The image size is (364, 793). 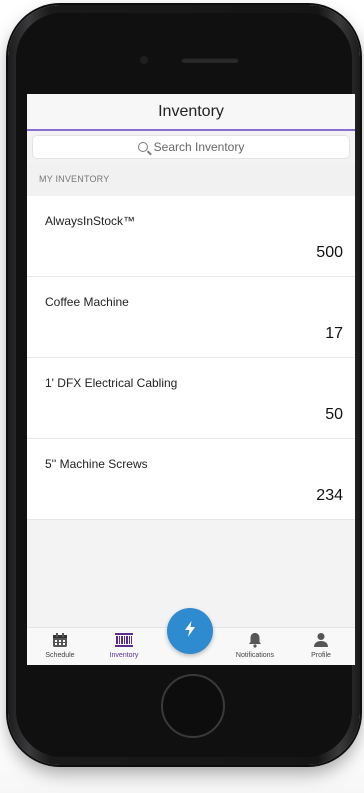 What do you see at coordinates (144, 60) in the screenshot?
I see `front-camera` at bounding box center [144, 60].